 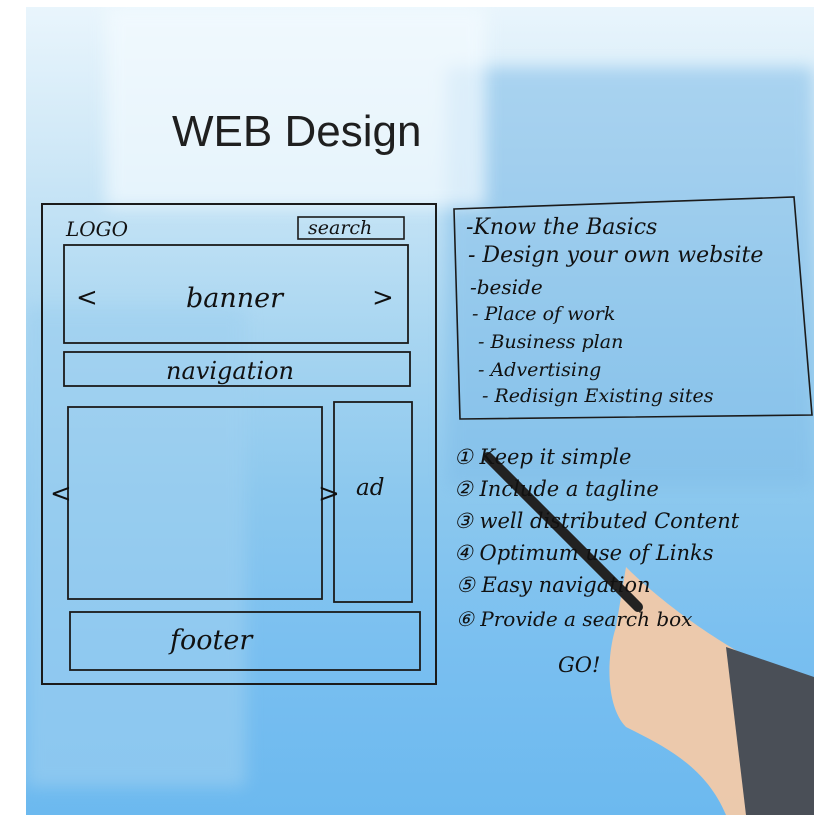 I want to click on ad-outline, so click(x=373, y=502).